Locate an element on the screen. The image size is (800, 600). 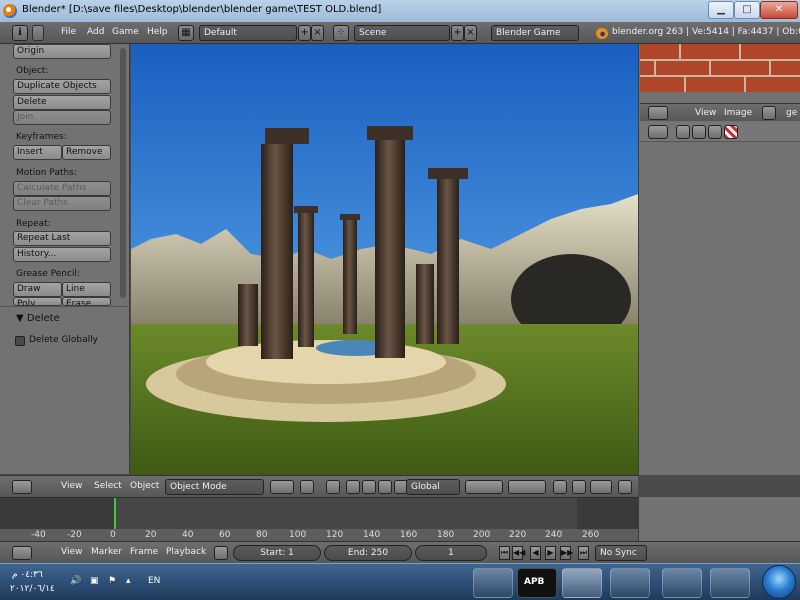
image-browse-icon is located at coordinates (769, 113).